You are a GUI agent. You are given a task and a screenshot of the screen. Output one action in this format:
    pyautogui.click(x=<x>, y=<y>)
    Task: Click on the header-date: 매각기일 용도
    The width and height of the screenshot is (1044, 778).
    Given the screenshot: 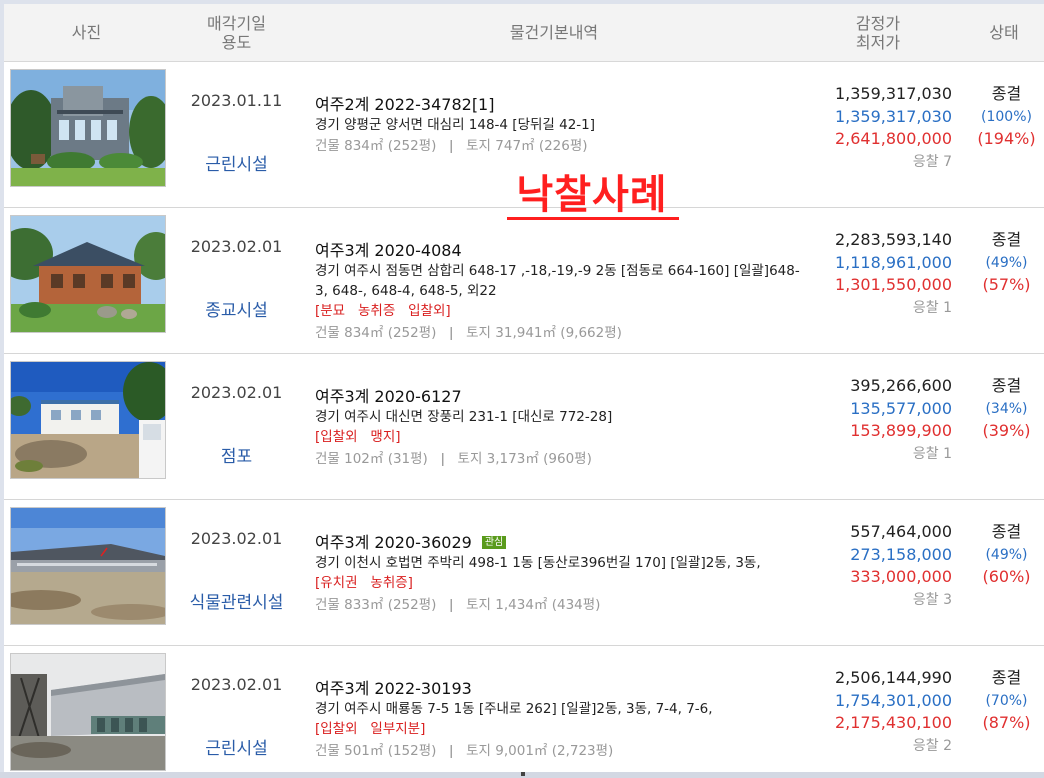 What is the action you would take?
    pyautogui.click(x=236, y=32)
    